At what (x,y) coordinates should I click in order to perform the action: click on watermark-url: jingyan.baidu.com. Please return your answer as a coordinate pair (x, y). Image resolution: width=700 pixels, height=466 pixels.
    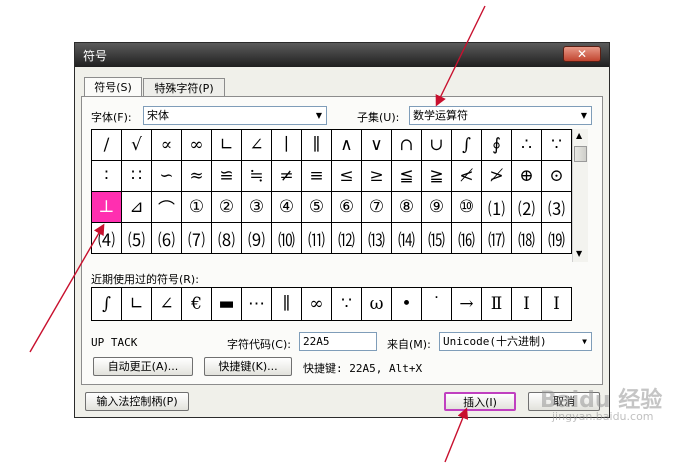
    Looking at the image, I should click on (603, 416).